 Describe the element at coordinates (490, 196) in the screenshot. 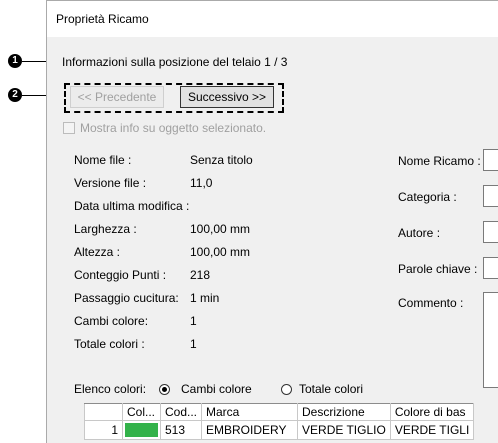

I see `category-input` at that location.